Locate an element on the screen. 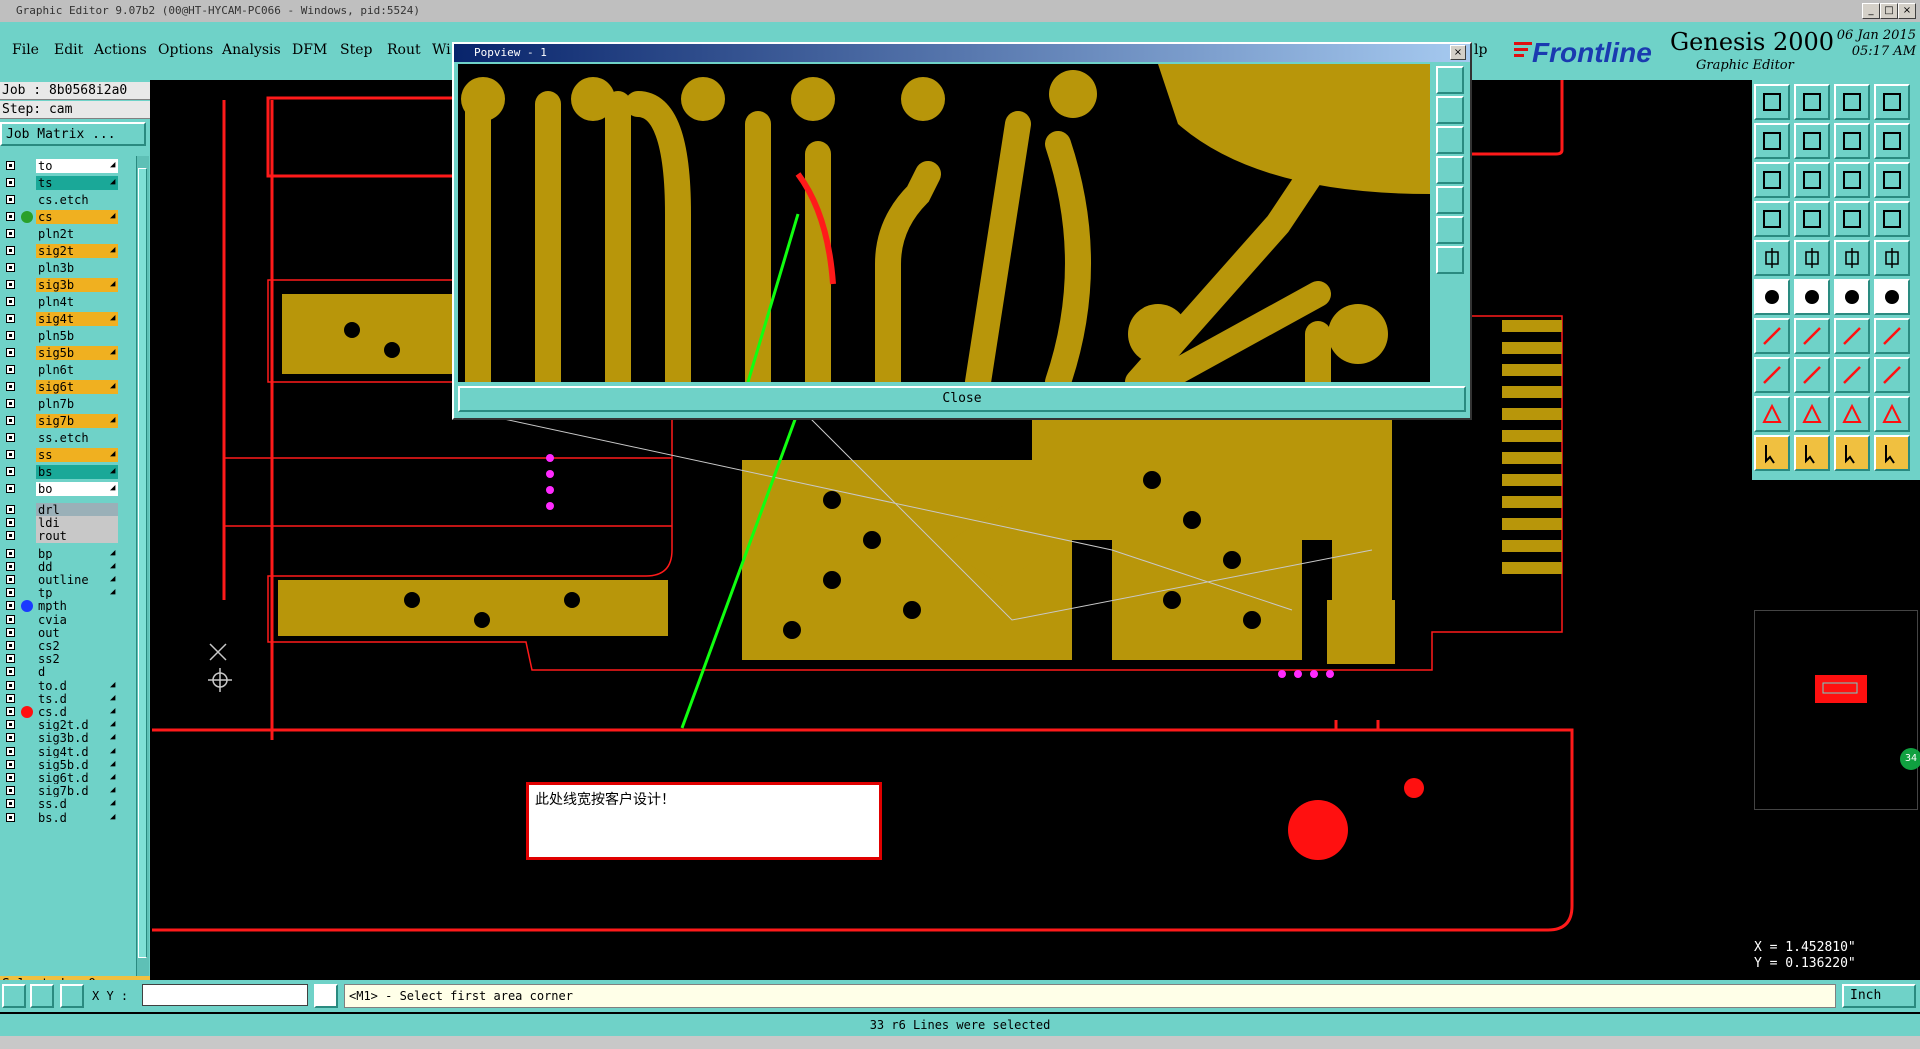 Image resolution: width=1920 pixels, height=1049 pixels. menu-file: File is located at coordinates (25, 50).